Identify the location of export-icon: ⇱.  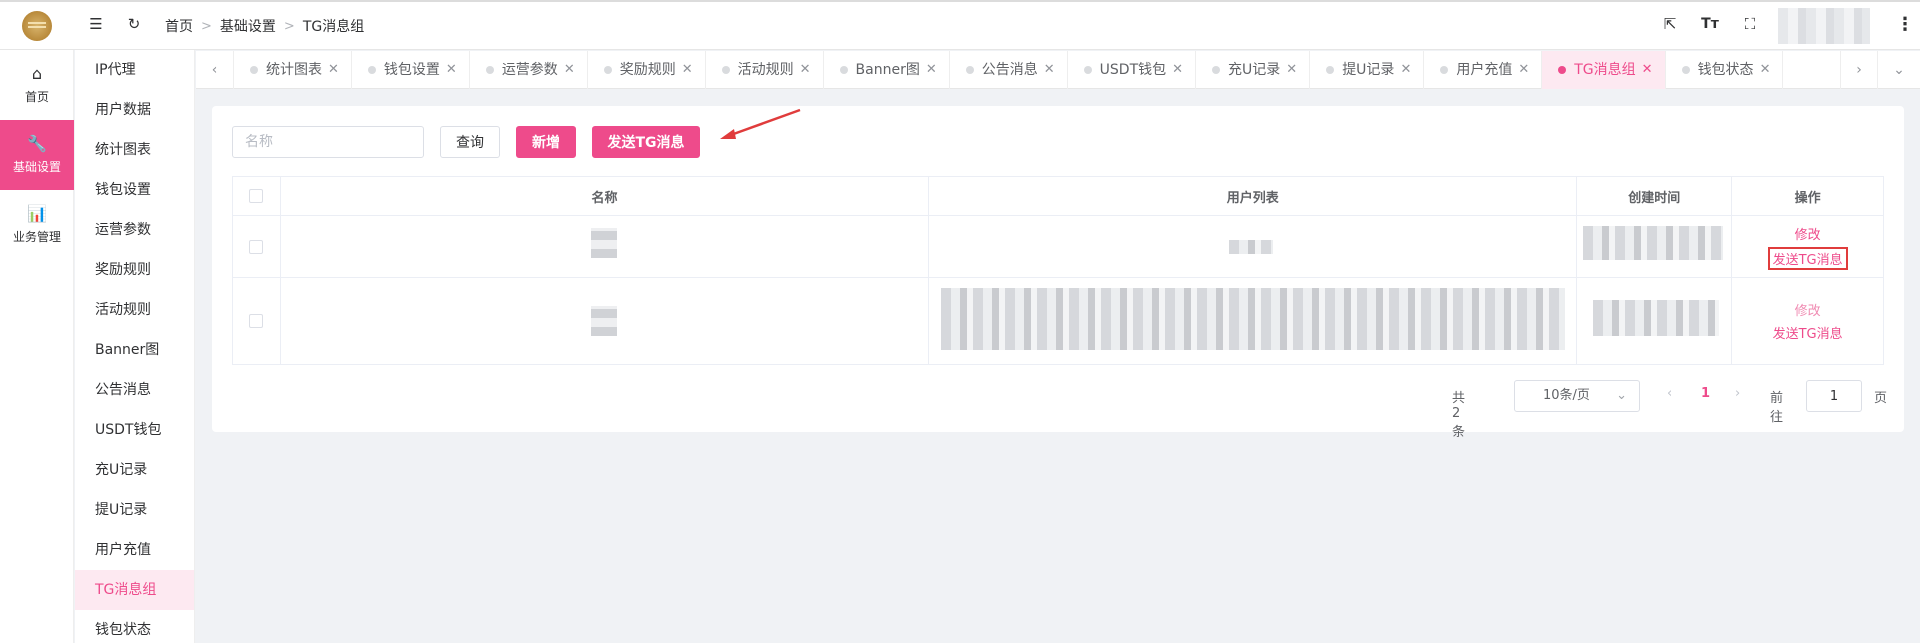
(1670, 24).